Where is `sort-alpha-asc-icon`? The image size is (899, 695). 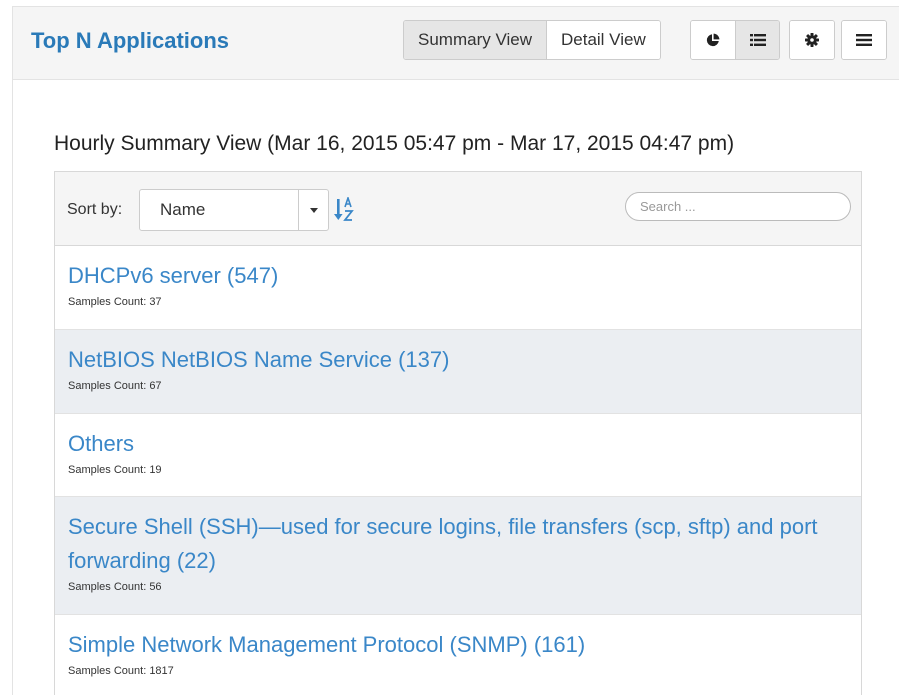 sort-alpha-asc-icon is located at coordinates (346, 211).